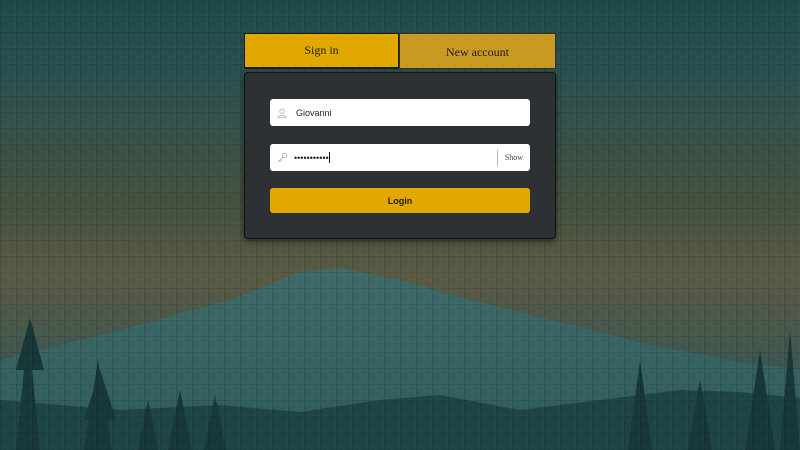 The image size is (800, 450). What do you see at coordinates (412, 112) in the screenshot?
I see `username-input` at bounding box center [412, 112].